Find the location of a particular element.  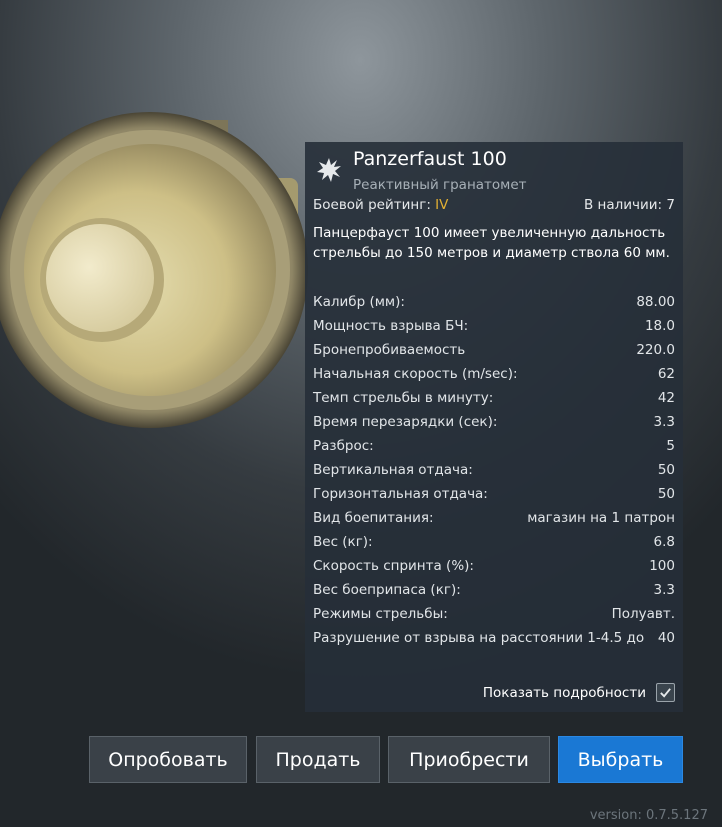

stat-label: Мощность взрыва БЧ: is located at coordinates (391, 326).